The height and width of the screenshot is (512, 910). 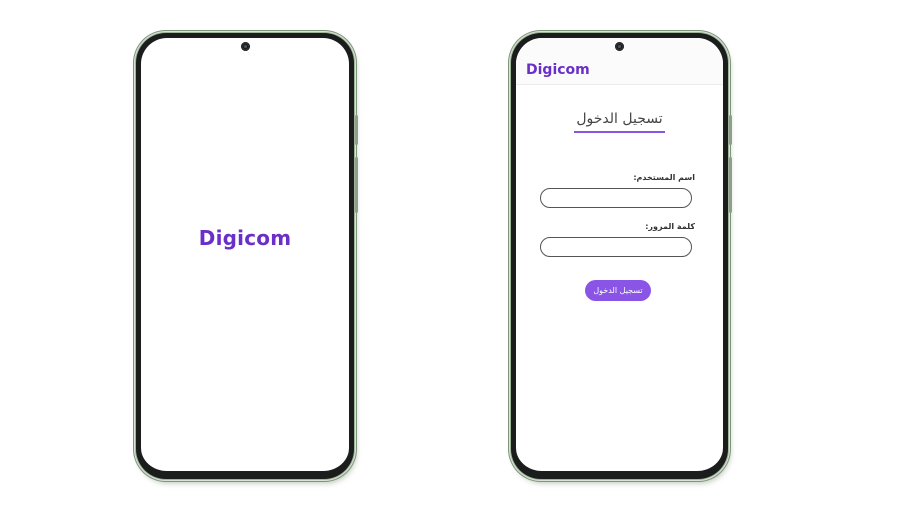 What do you see at coordinates (616, 247) in the screenshot?
I see `password-input` at bounding box center [616, 247].